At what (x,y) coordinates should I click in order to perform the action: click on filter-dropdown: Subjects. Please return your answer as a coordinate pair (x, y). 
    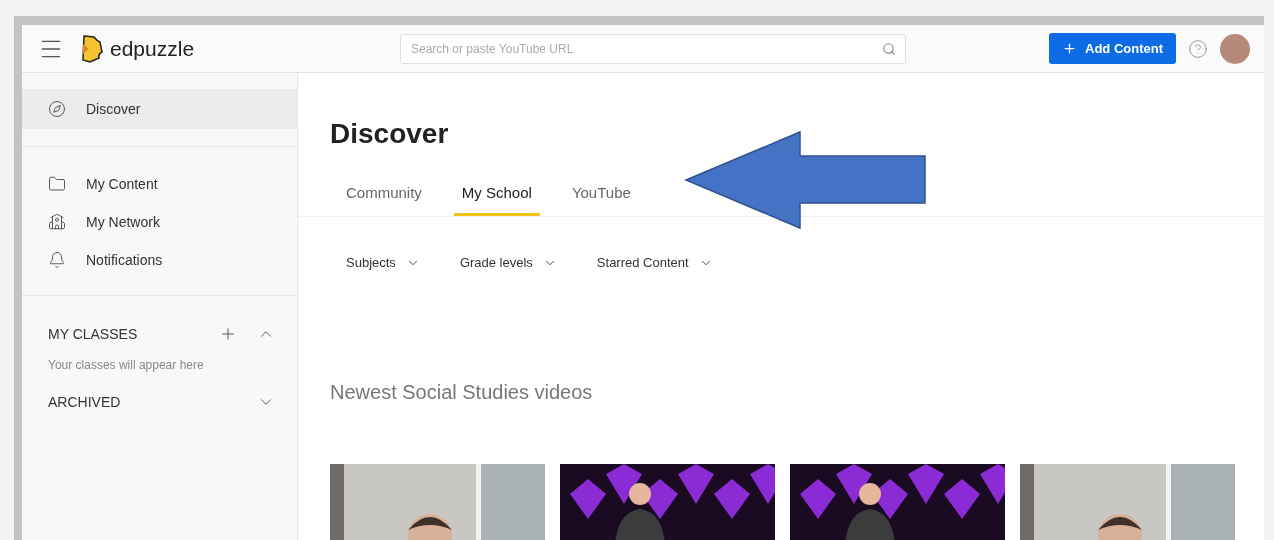
    Looking at the image, I should click on (383, 262).